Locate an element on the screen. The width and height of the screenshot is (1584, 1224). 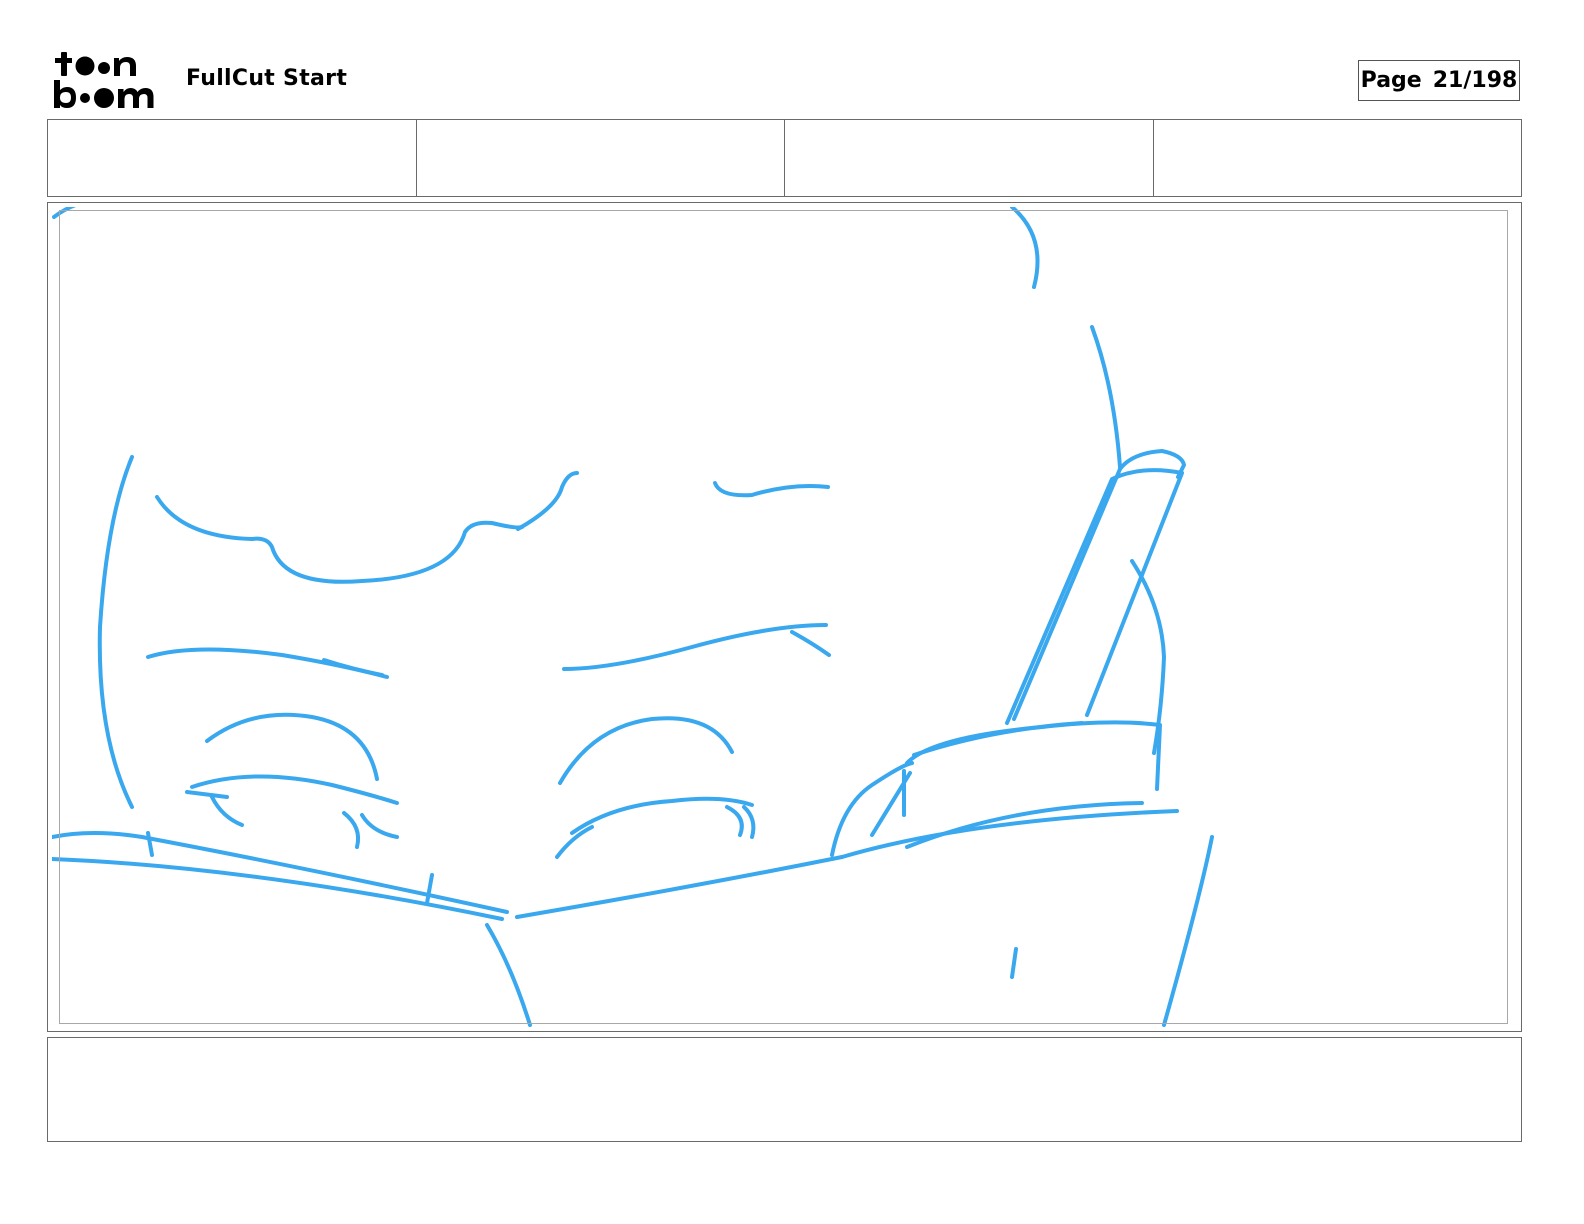
panel-info-row is located at coordinates (784, 158).